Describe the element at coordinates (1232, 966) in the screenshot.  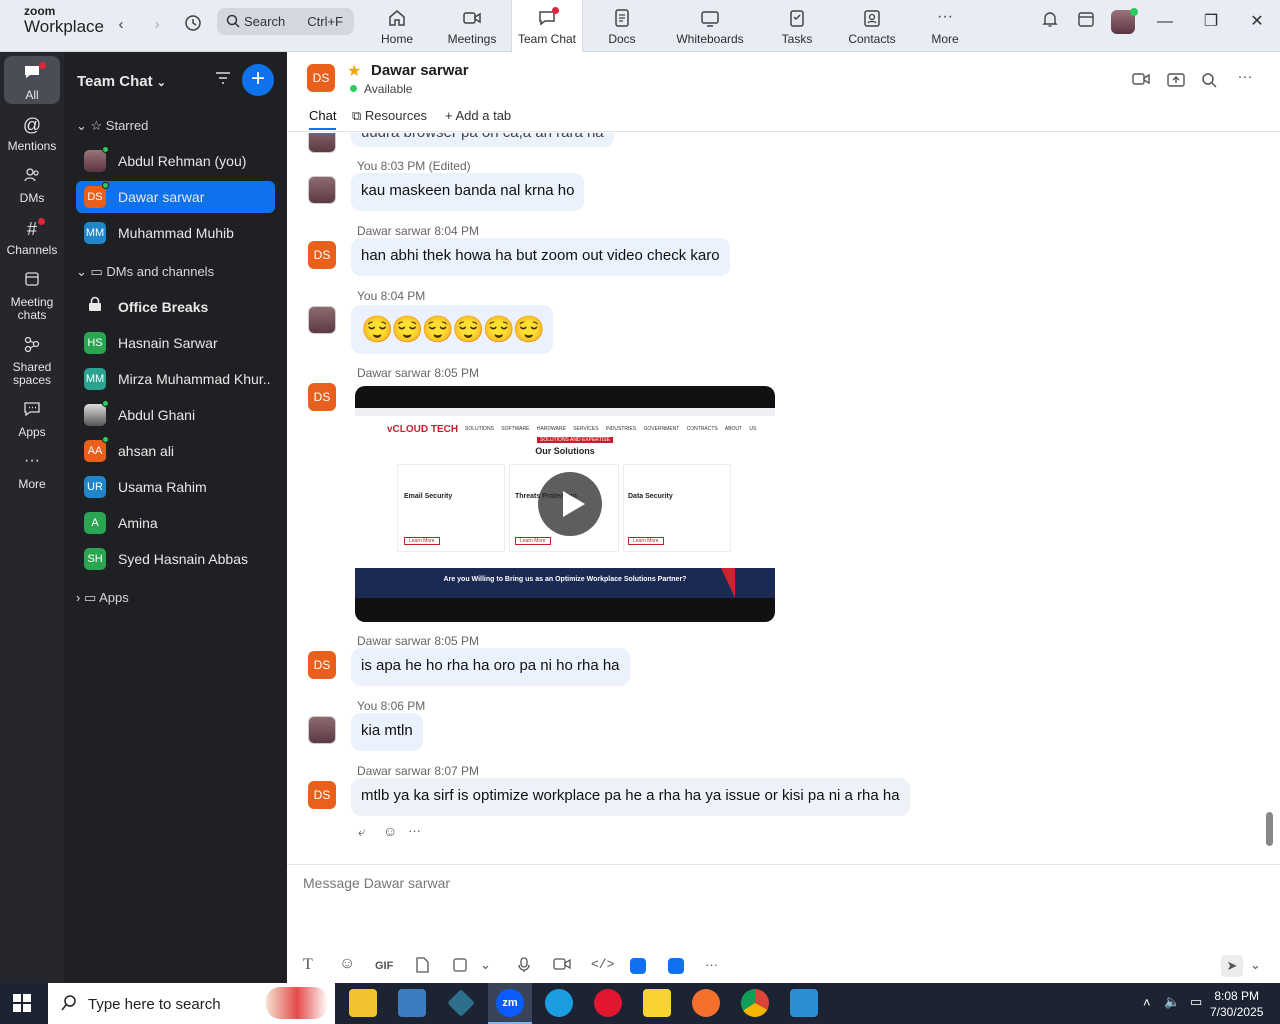
I see `send-icon: ➤` at that location.